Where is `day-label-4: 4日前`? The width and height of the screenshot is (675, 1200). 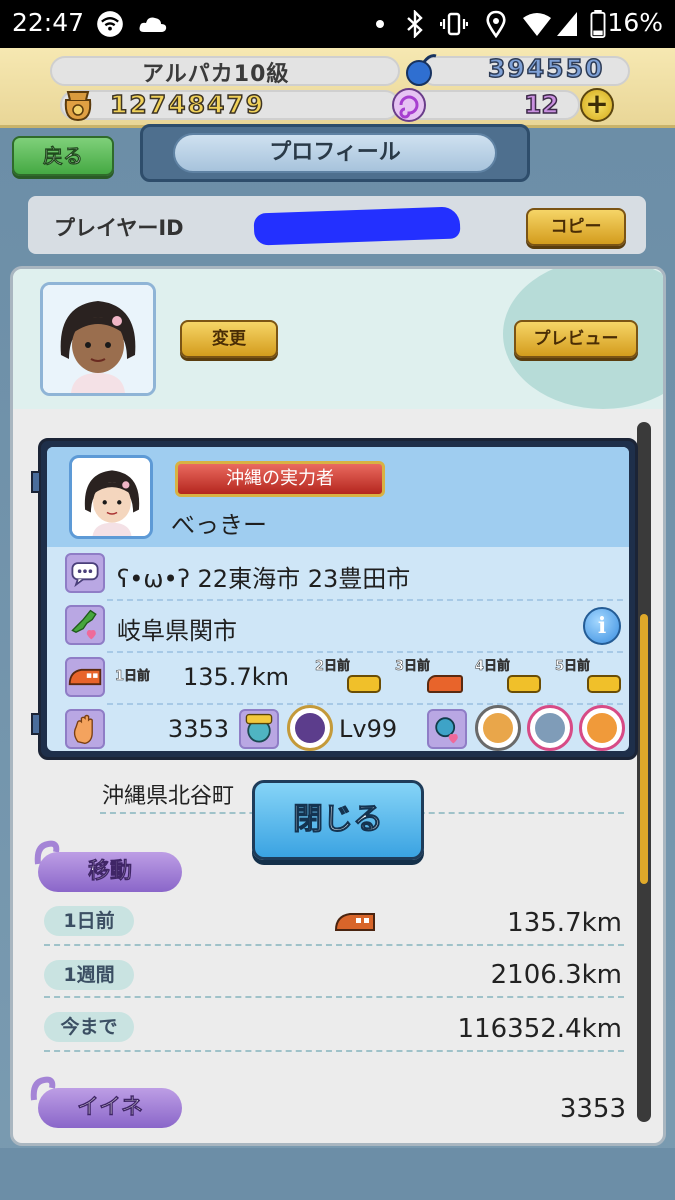 day-label-4: 4日前 is located at coordinates (493, 667).